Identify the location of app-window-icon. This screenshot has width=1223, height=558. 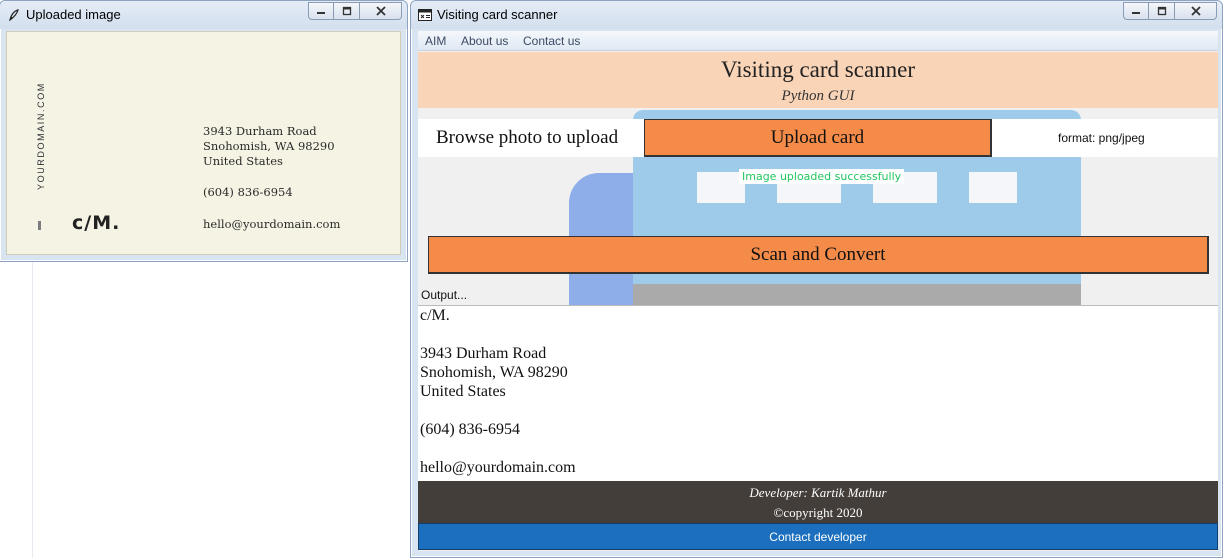
(425, 15).